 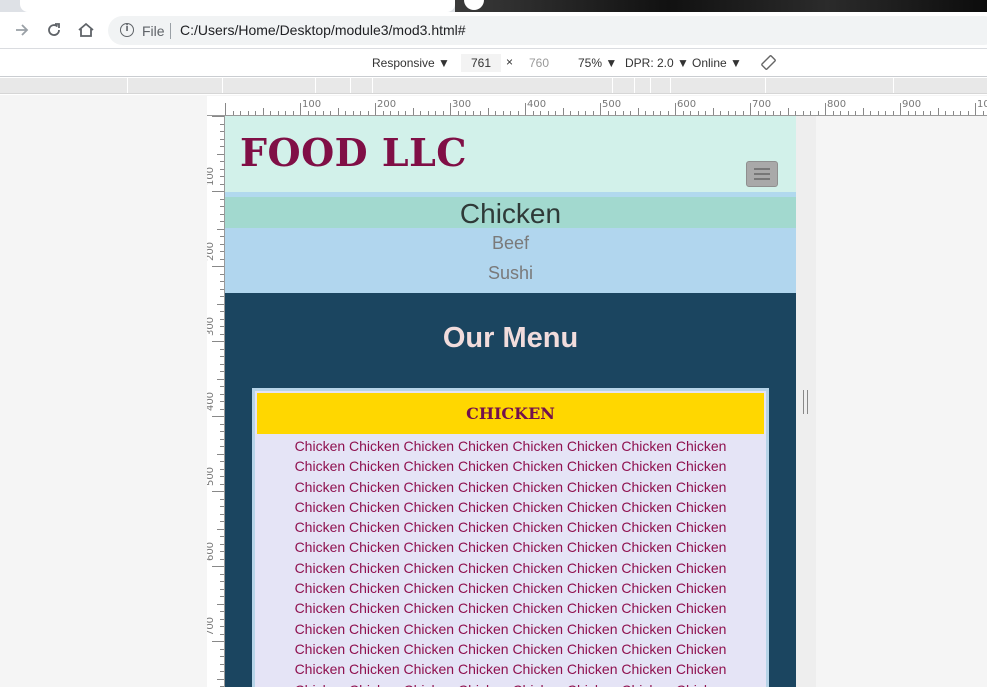 What do you see at coordinates (170, 31) in the screenshot?
I see `omnibox-divider` at bounding box center [170, 31].